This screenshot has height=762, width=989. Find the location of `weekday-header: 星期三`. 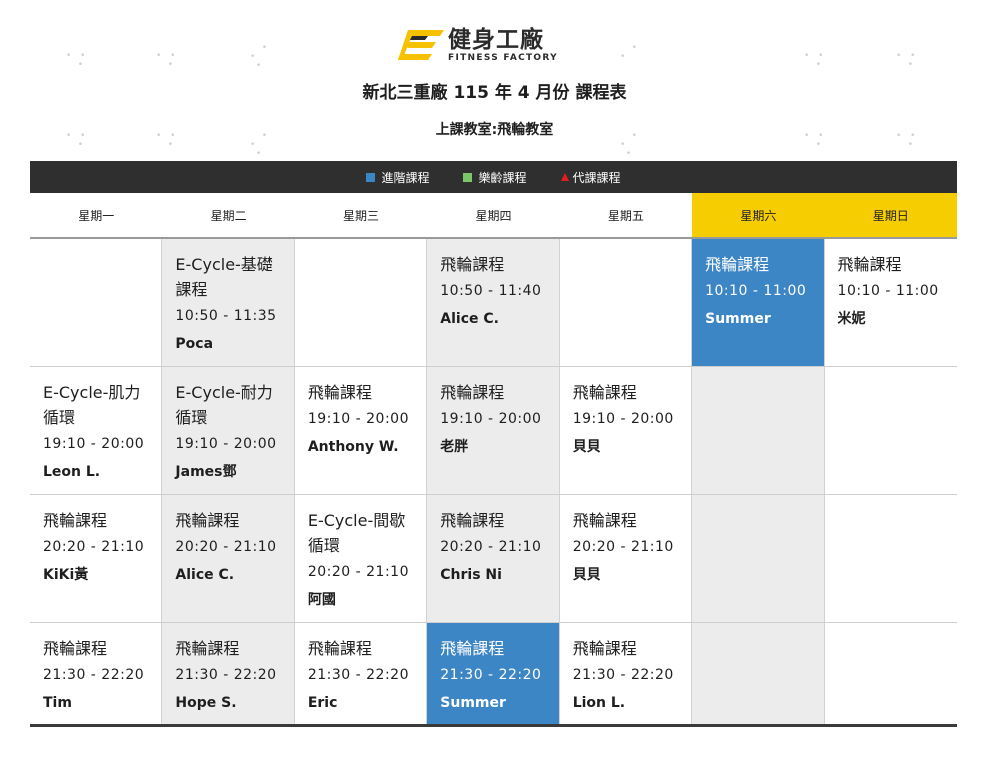

weekday-header: 星期三 is located at coordinates (361, 215).